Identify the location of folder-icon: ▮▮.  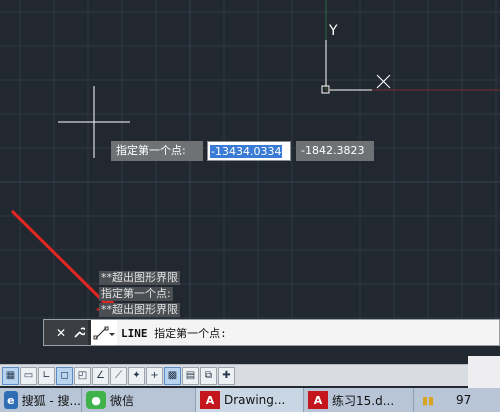
(428, 400).